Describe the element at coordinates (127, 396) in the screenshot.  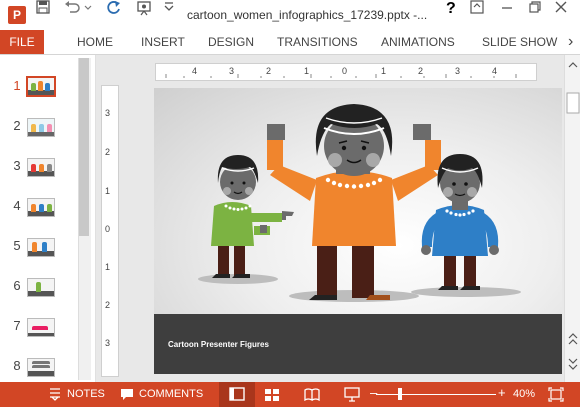
I see `comment-icon` at that location.